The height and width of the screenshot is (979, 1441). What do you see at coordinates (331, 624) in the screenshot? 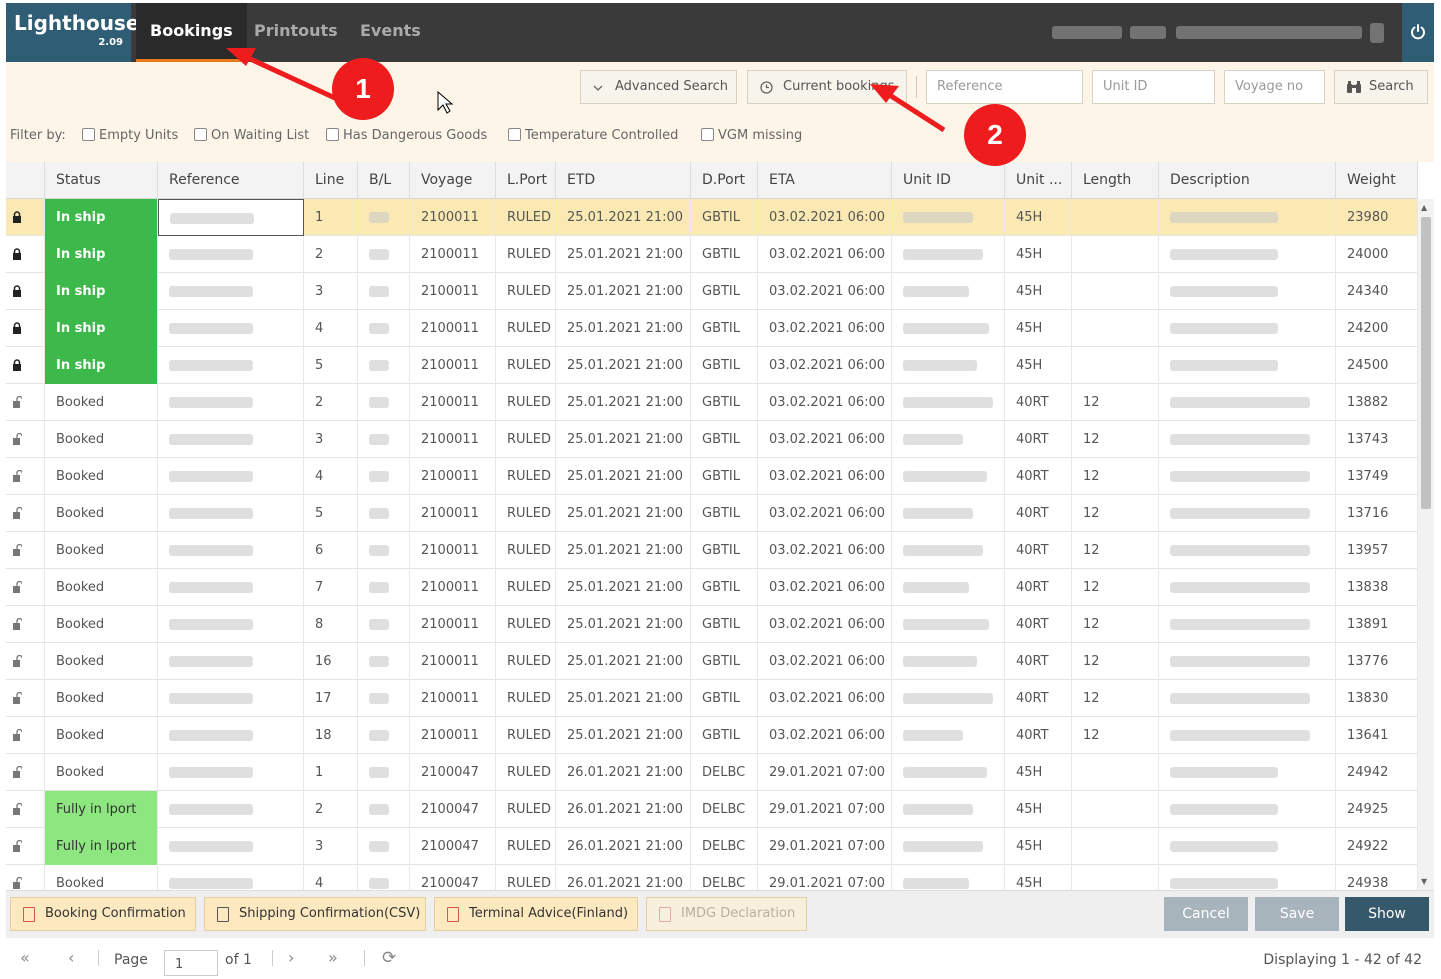
I see `line-cell: 8` at bounding box center [331, 624].